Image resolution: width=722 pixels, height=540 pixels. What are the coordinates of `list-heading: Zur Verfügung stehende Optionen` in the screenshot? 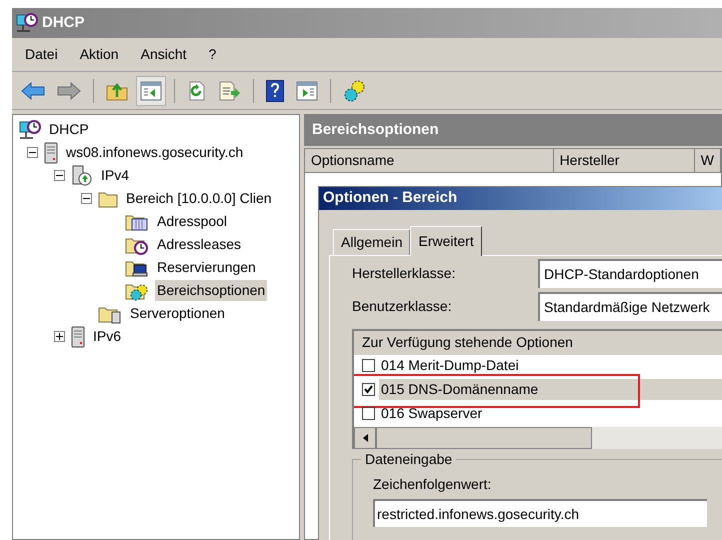 It's located at (538, 342).